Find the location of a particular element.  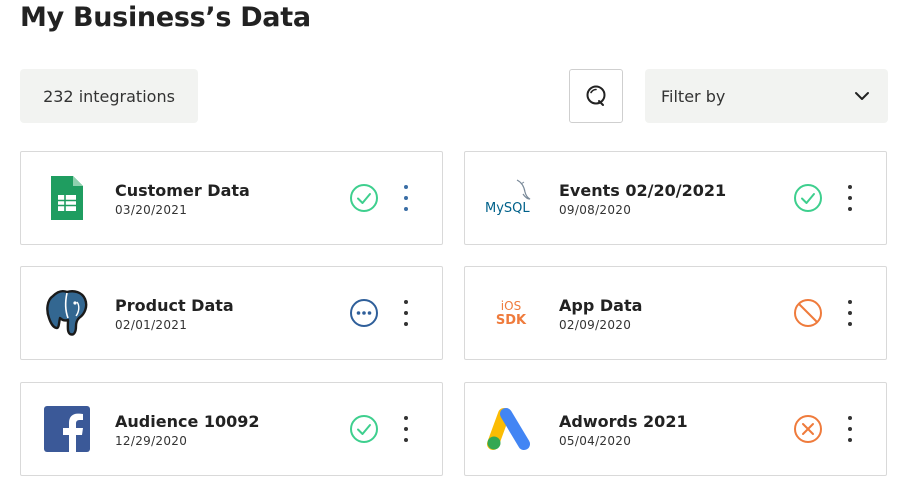

filter-label: Filter by is located at coordinates (693, 96).